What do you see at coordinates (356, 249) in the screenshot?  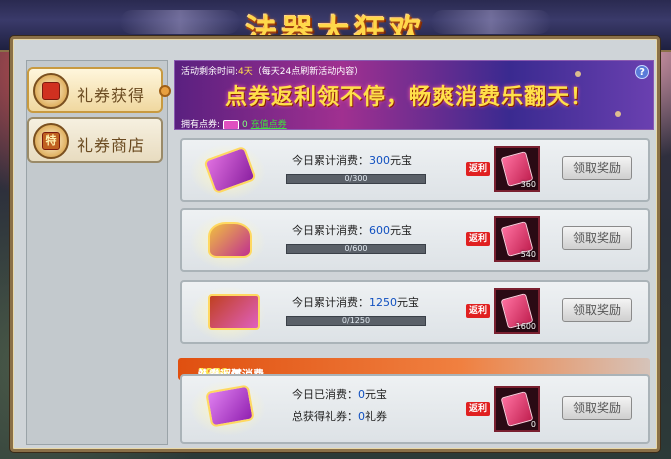 I see `progress-bar: 0/600` at bounding box center [356, 249].